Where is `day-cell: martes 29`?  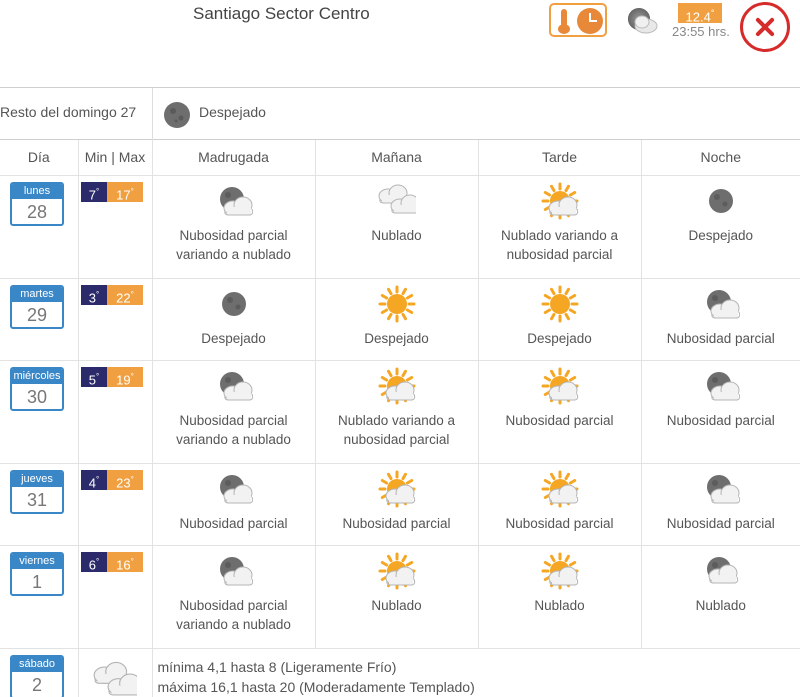
day-cell: martes 29 is located at coordinates (39, 319).